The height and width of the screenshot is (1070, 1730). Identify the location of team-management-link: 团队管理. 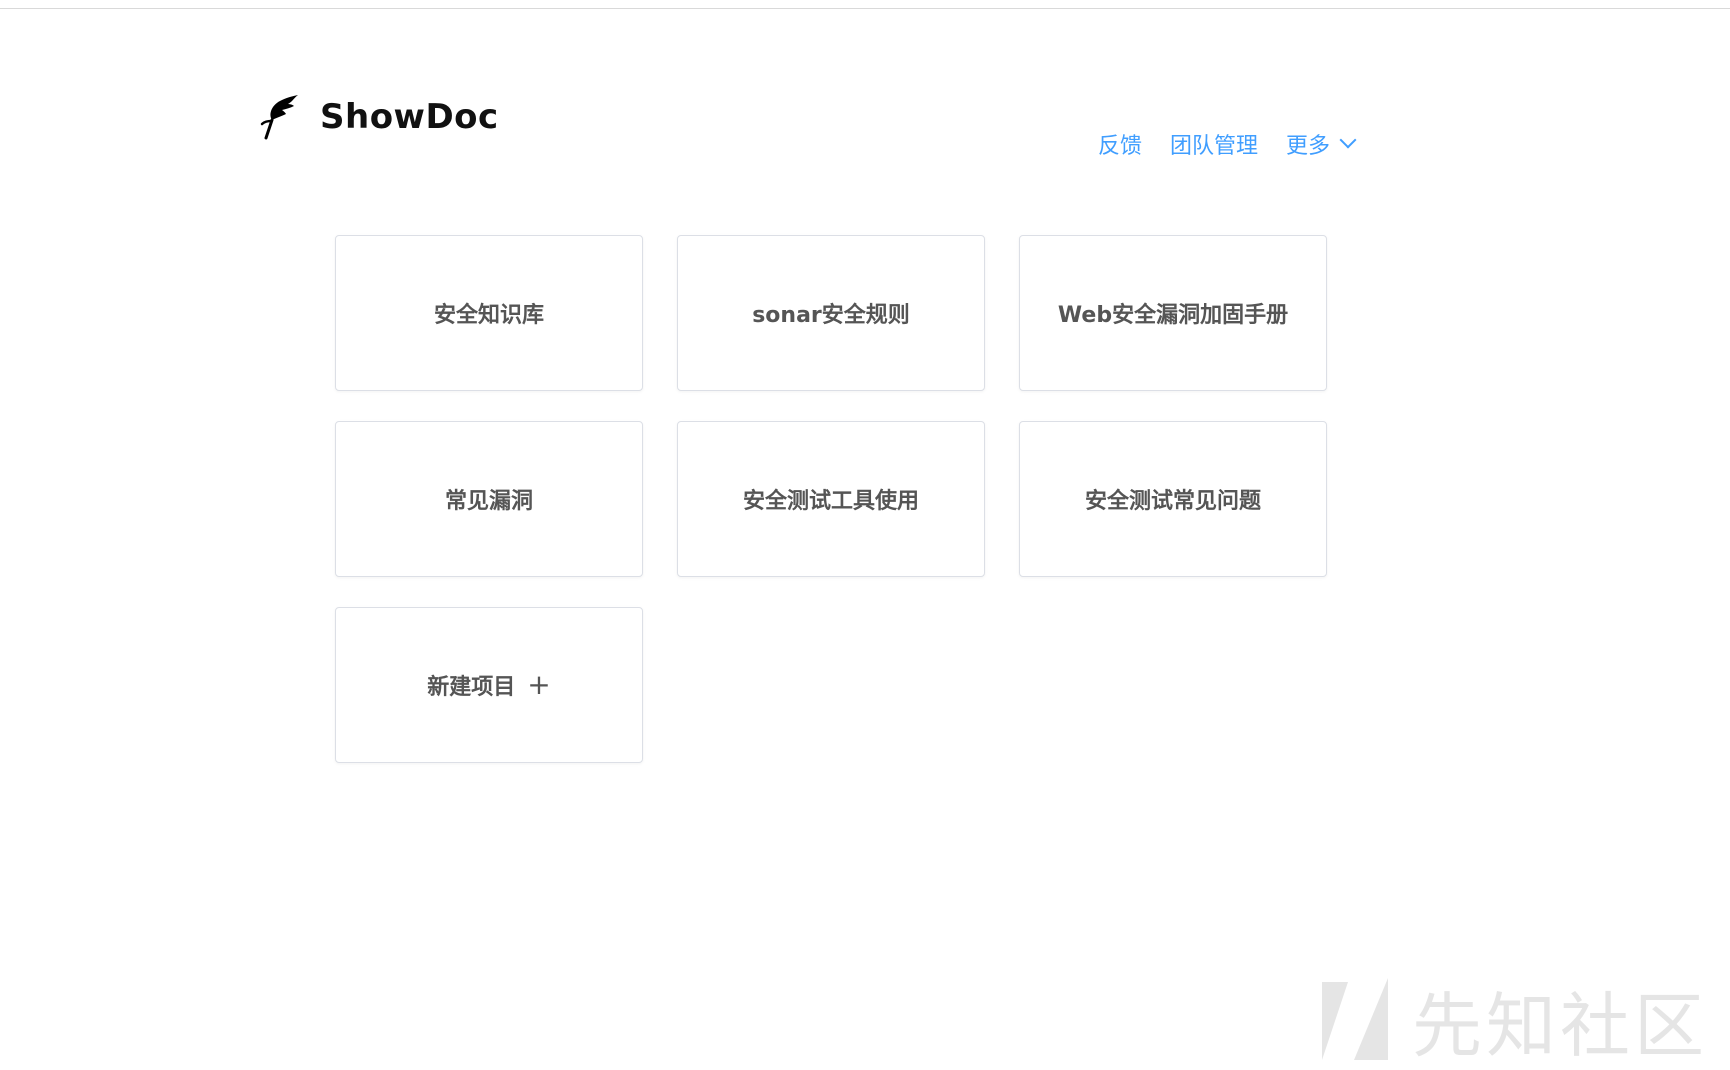
(1214, 144).